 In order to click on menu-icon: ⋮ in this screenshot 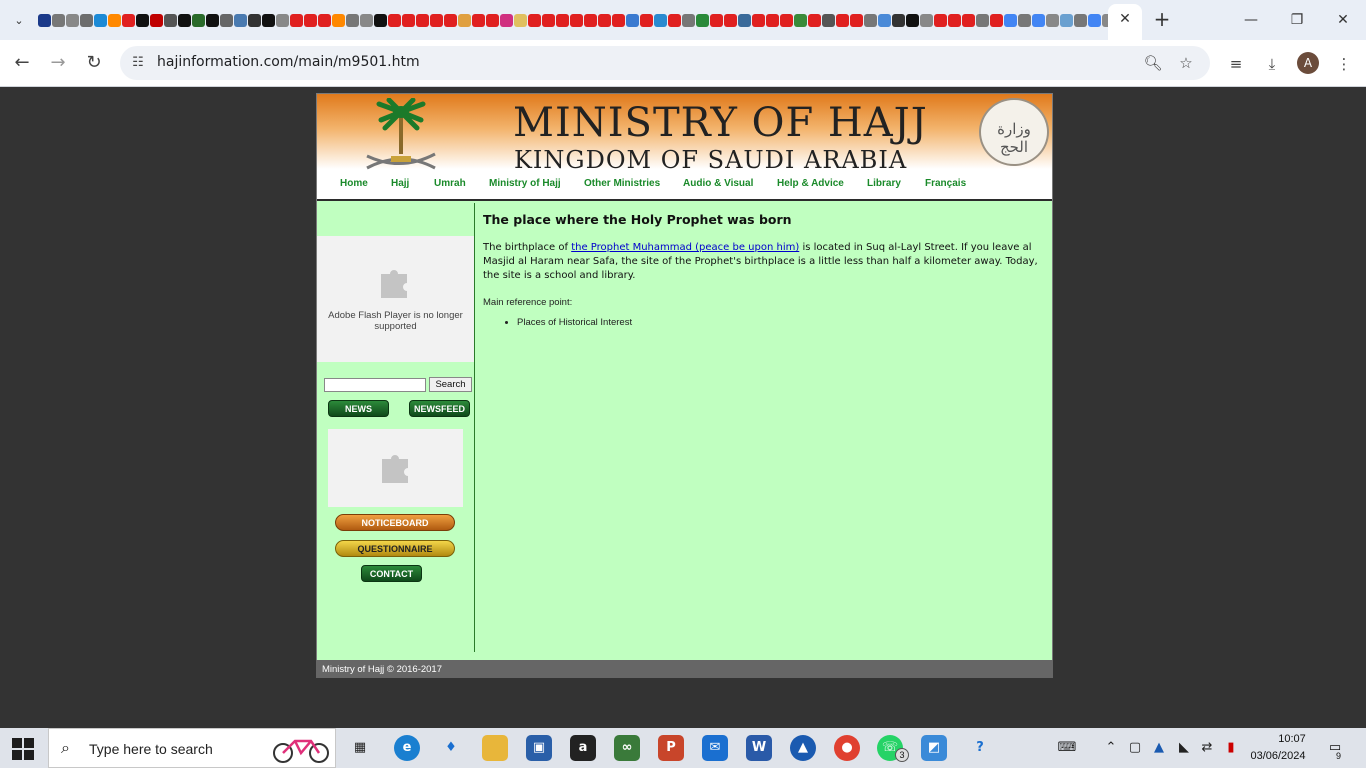, I will do `click(1344, 64)`.